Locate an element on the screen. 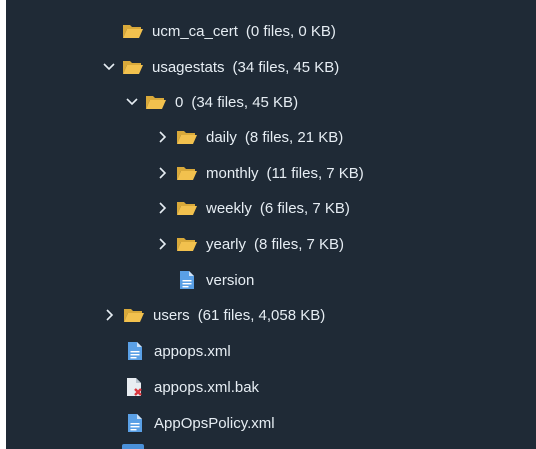 The image size is (536, 449). tree-row-name: daily is located at coordinates (221, 137).